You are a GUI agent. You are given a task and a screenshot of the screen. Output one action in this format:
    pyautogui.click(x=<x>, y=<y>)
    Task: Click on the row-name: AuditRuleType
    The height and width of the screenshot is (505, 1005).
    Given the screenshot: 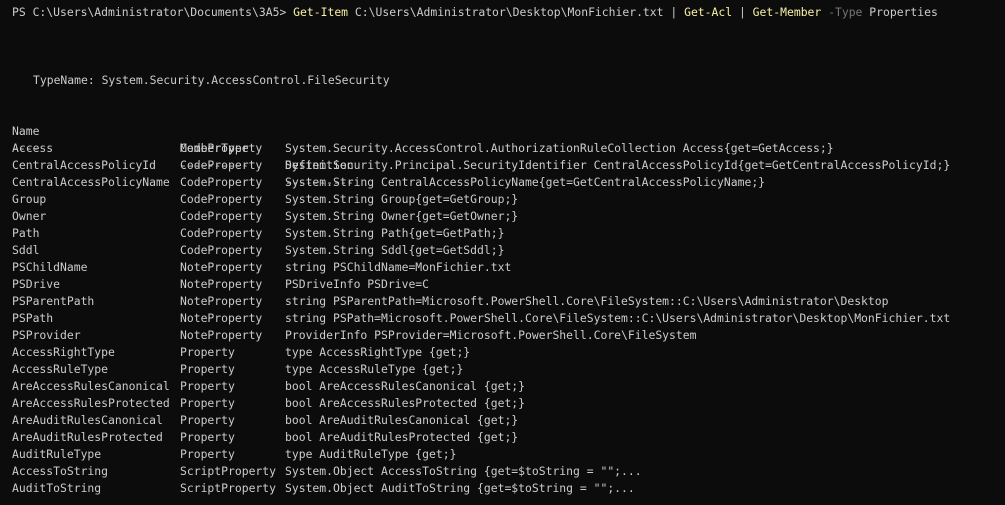 What is the action you would take?
    pyautogui.click(x=57, y=454)
    